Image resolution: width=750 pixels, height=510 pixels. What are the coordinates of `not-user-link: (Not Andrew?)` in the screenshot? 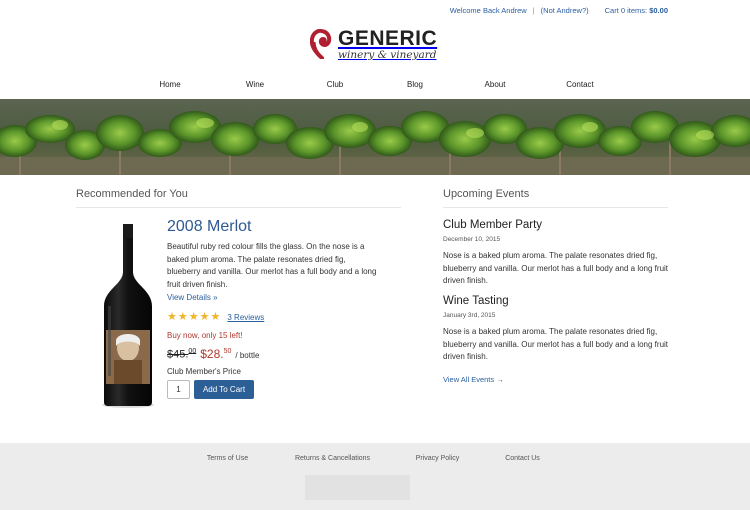 It's located at (565, 10).